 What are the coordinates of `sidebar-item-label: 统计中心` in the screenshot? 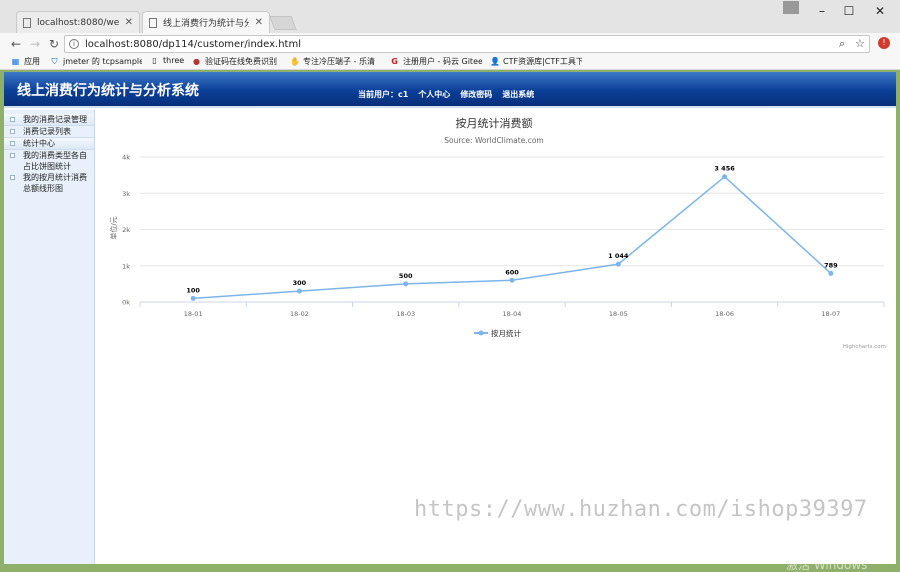 It's located at (39, 143).